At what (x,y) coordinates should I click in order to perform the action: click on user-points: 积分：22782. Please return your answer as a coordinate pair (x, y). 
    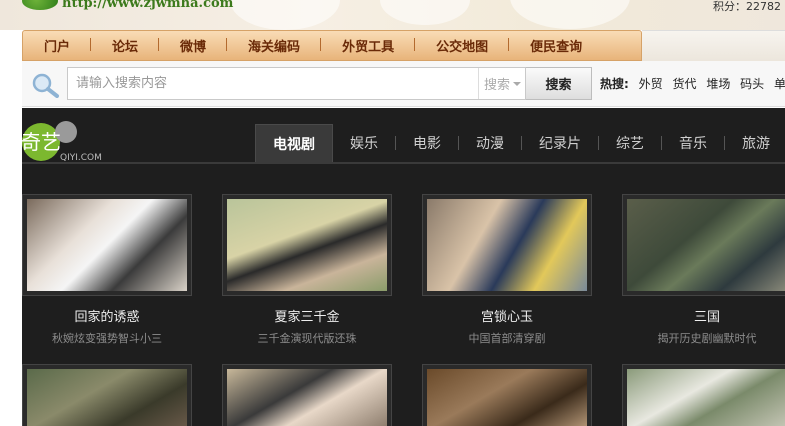
    Looking at the image, I should click on (747, 6).